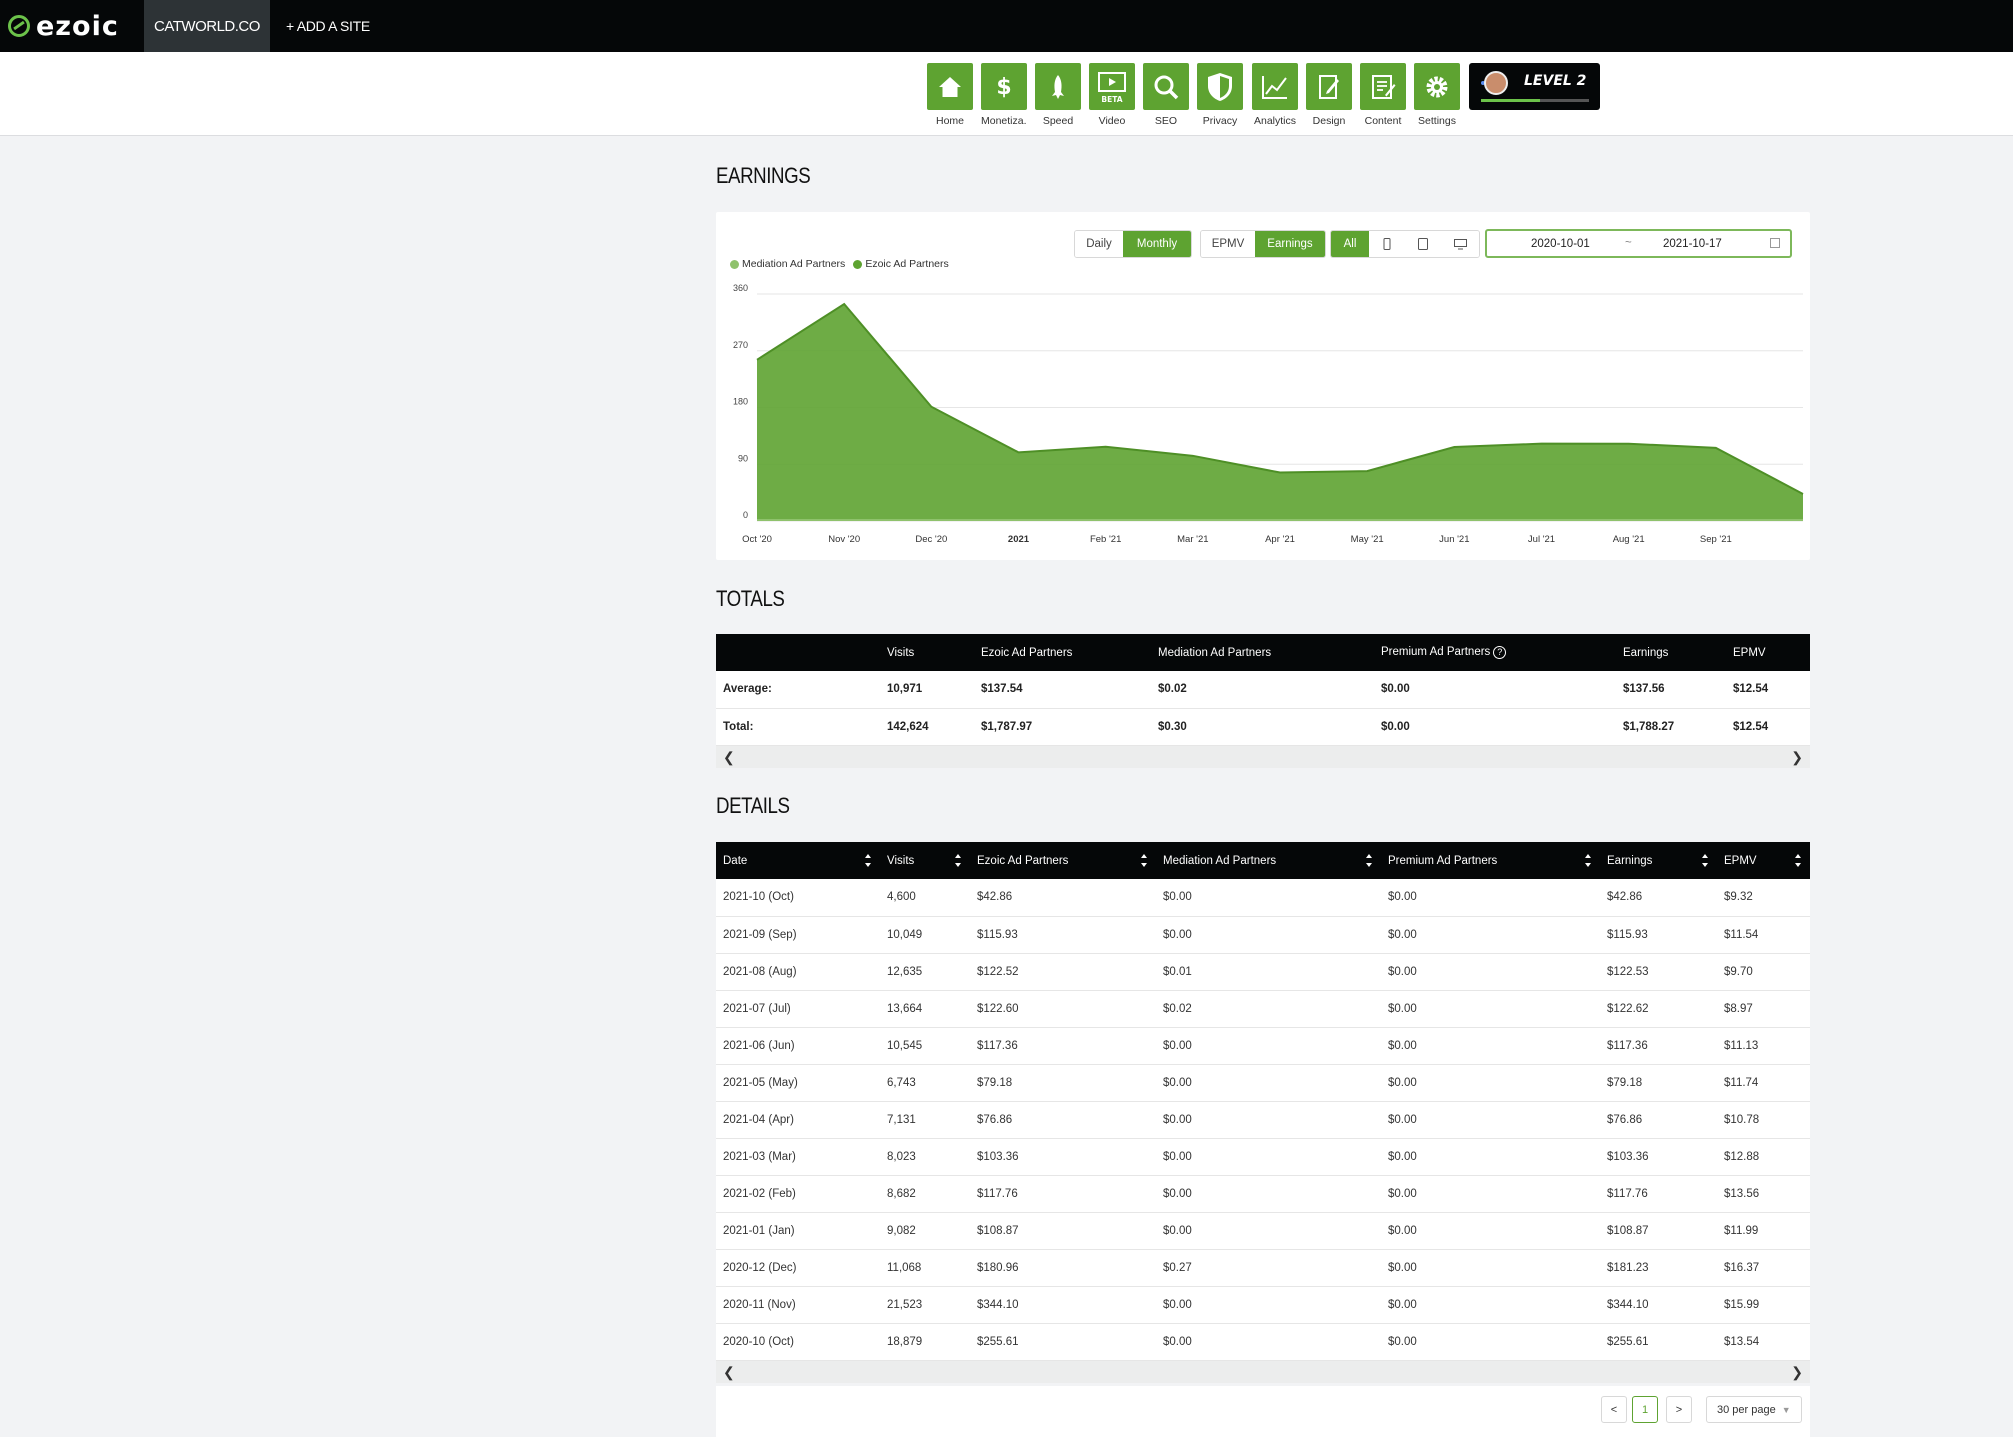 The image size is (2013, 1437). What do you see at coordinates (1679, 1409) in the screenshot?
I see `next-page-button: >` at bounding box center [1679, 1409].